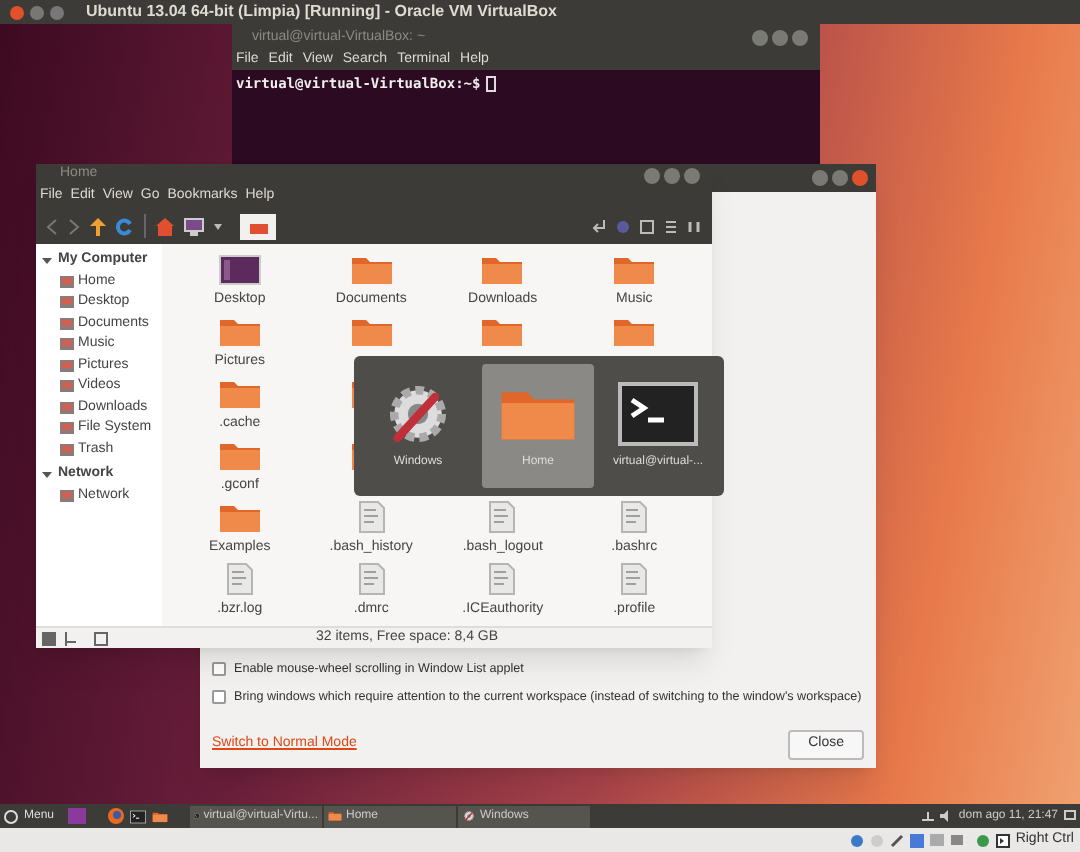 The image size is (1080, 852). Describe the element at coordinates (1002, 840) in the screenshot. I see `arrow-icon` at that location.